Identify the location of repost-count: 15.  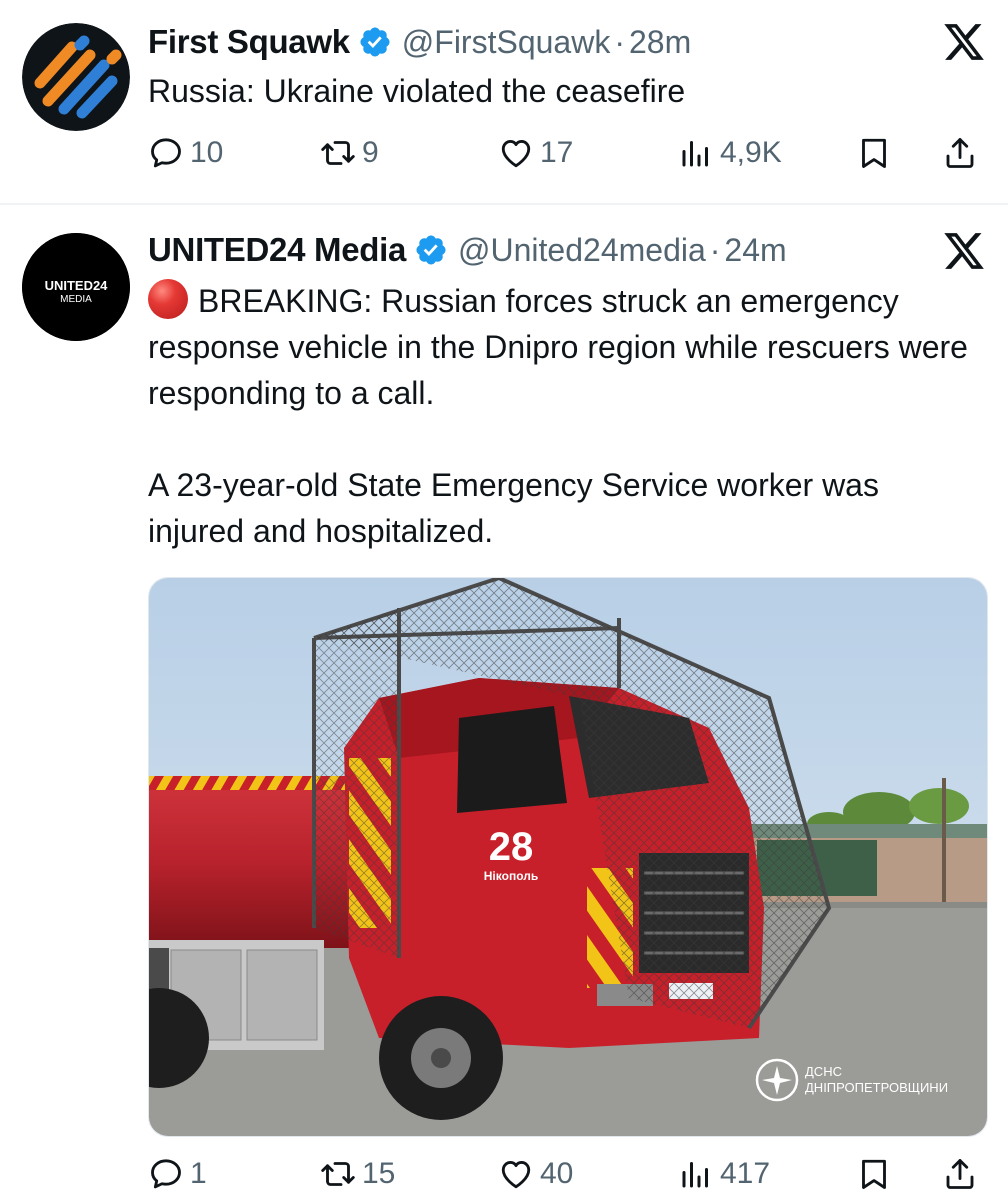
(379, 1173).